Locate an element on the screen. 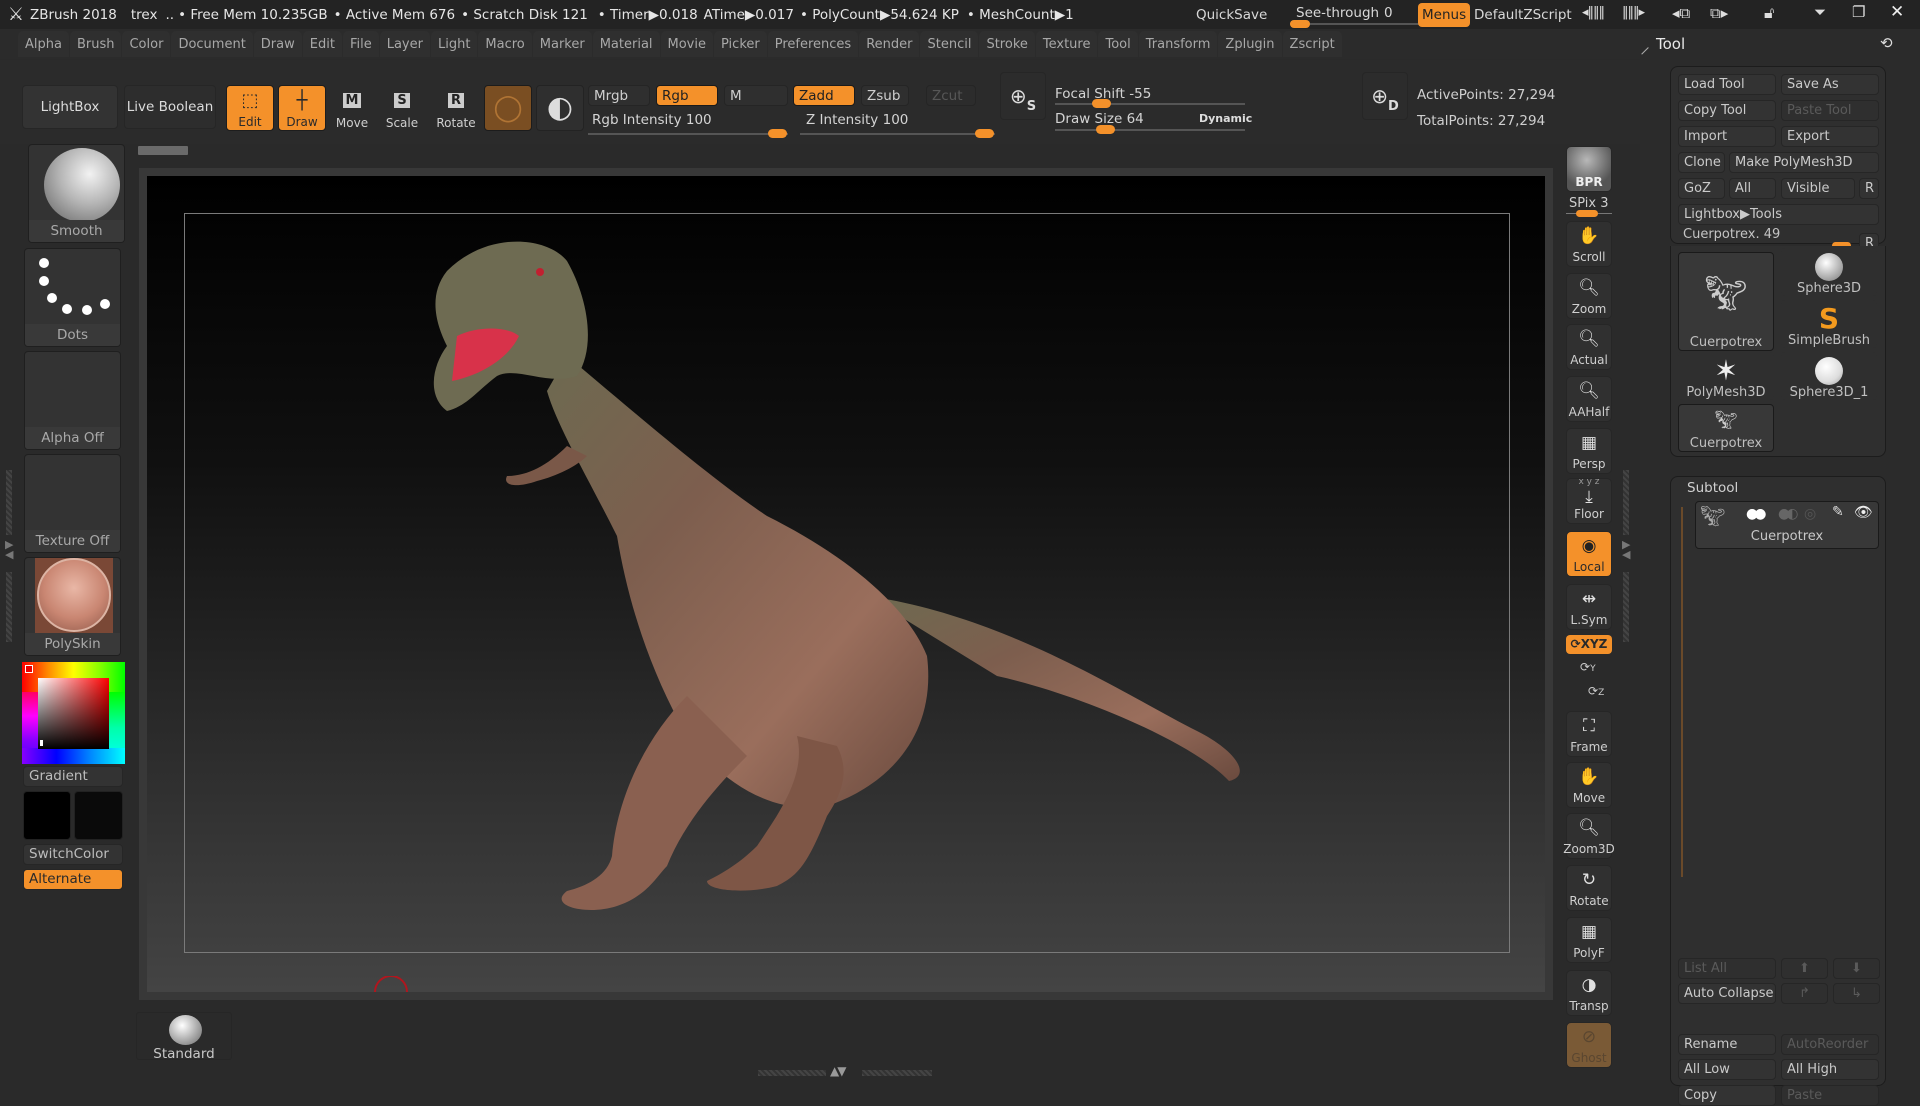  subtool-redirect-down-icon: ↳ is located at coordinates (1856, 993).